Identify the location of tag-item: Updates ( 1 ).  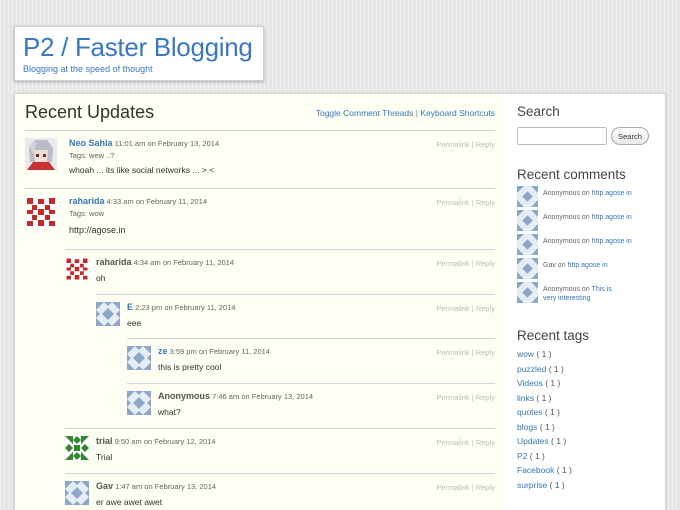
(541, 441).